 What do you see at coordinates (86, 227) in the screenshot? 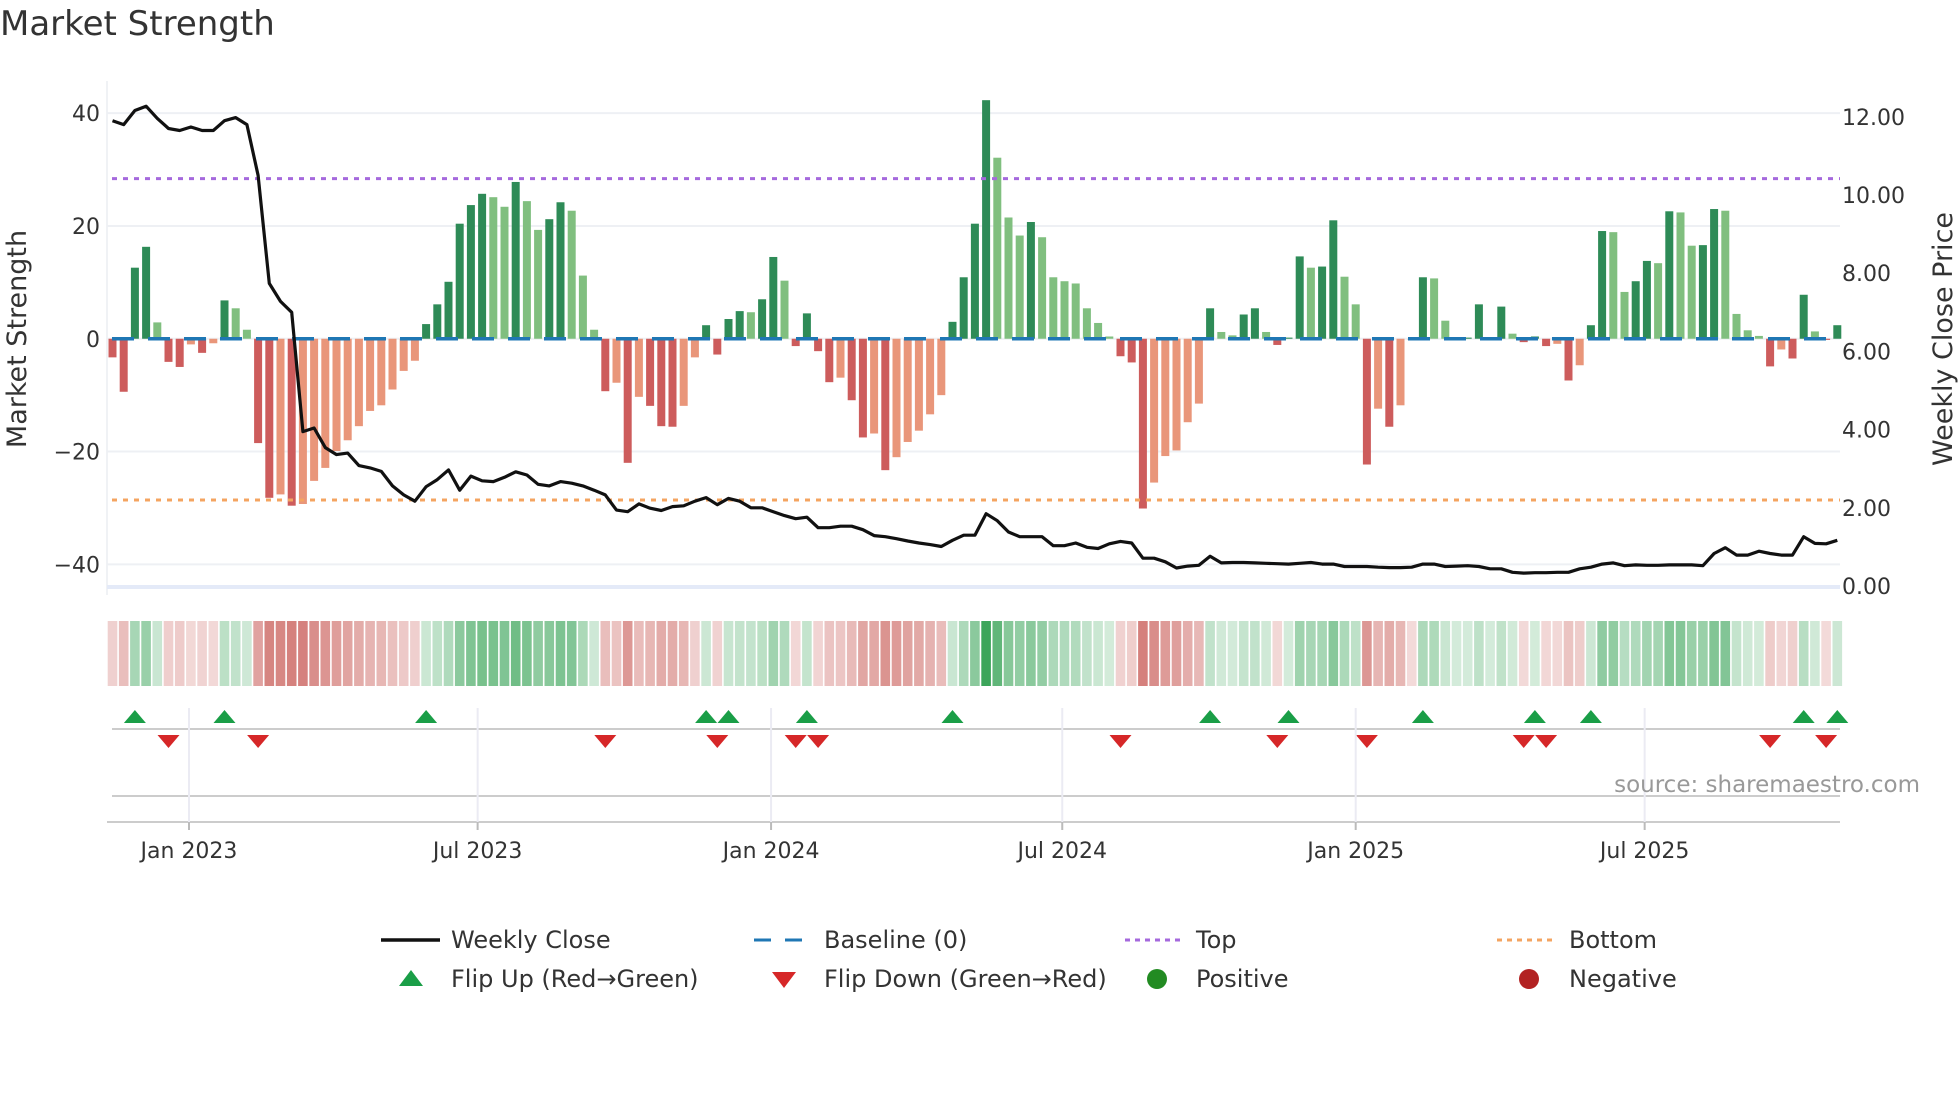
I see `left-tick-label: 20` at bounding box center [86, 227].